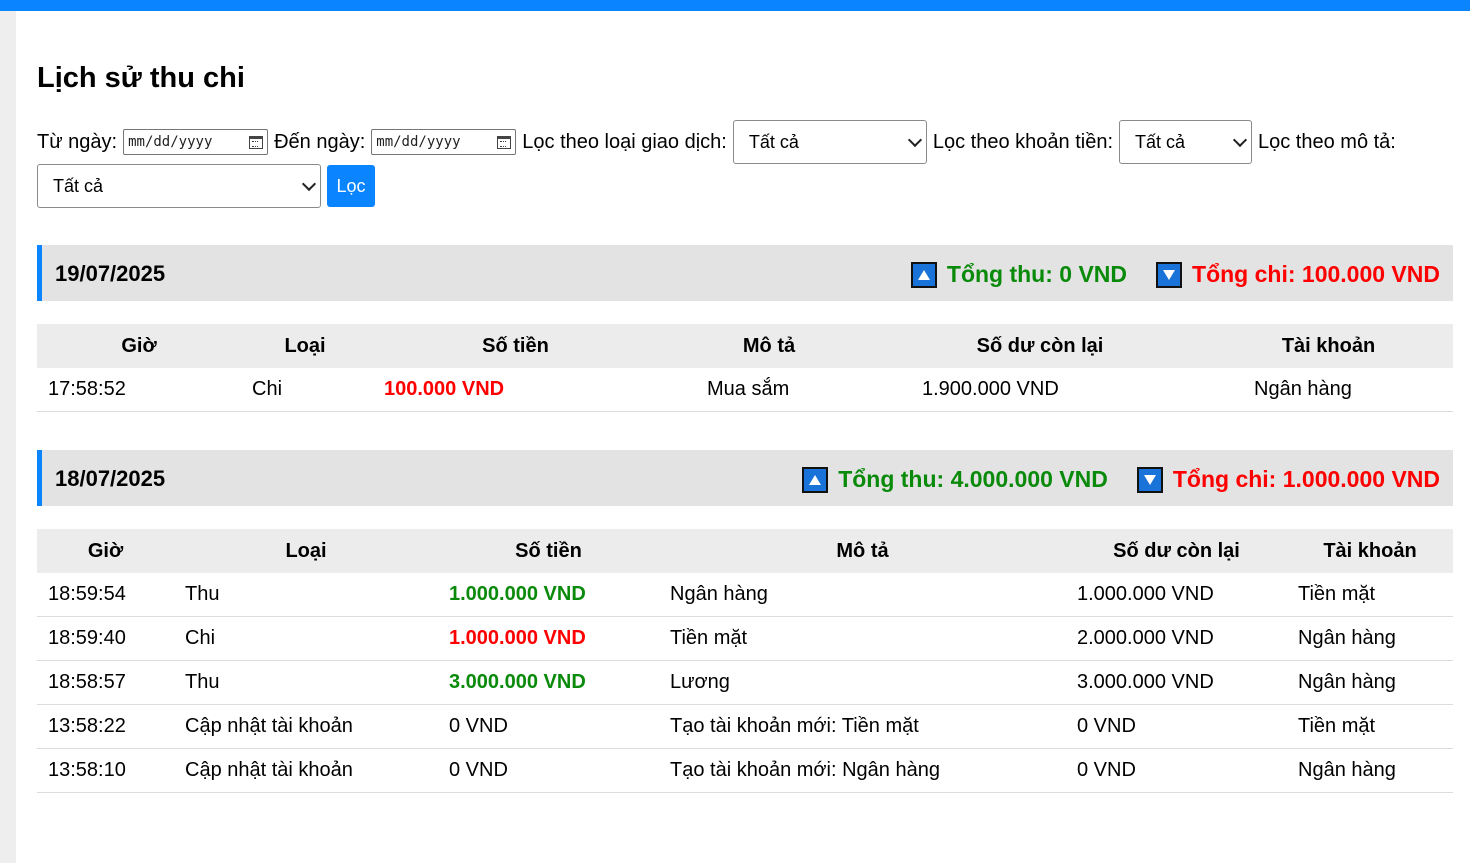  What do you see at coordinates (1327, 142) in the screenshot?
I see `desc-filter-label: Lọc theo mô tả:` at bounding box center [1327, 142].